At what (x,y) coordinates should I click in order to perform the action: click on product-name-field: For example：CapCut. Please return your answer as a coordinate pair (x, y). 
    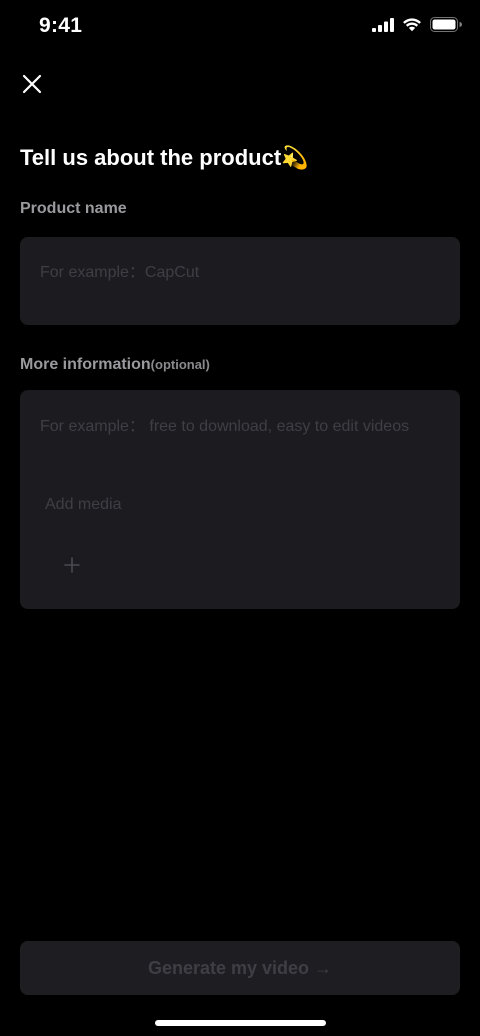
    Looking at the image, I should click on (240, 281).